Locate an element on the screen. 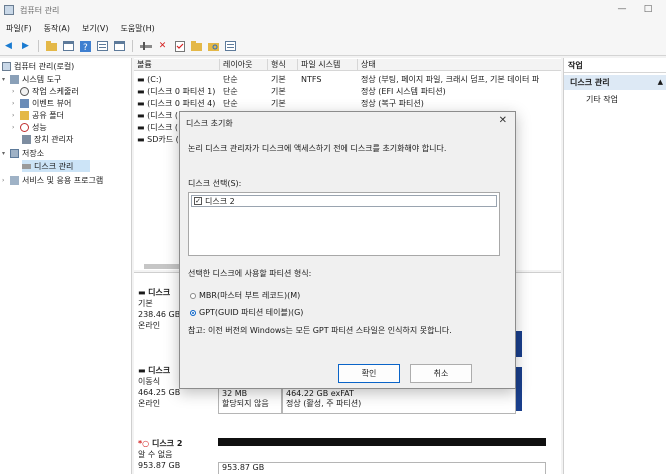  menu-file: 파일(F) is located at coordinates (19, 28).